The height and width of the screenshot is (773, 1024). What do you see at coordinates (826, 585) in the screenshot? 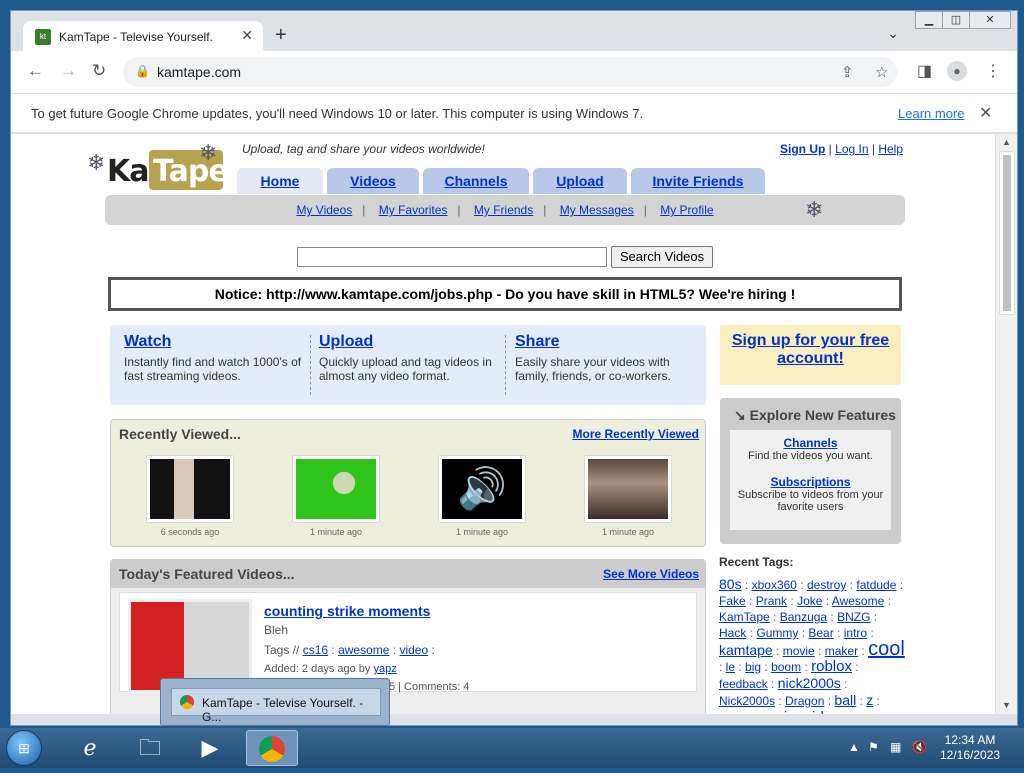
I see `tag-link: destroy` at bounding box center [826, 585].